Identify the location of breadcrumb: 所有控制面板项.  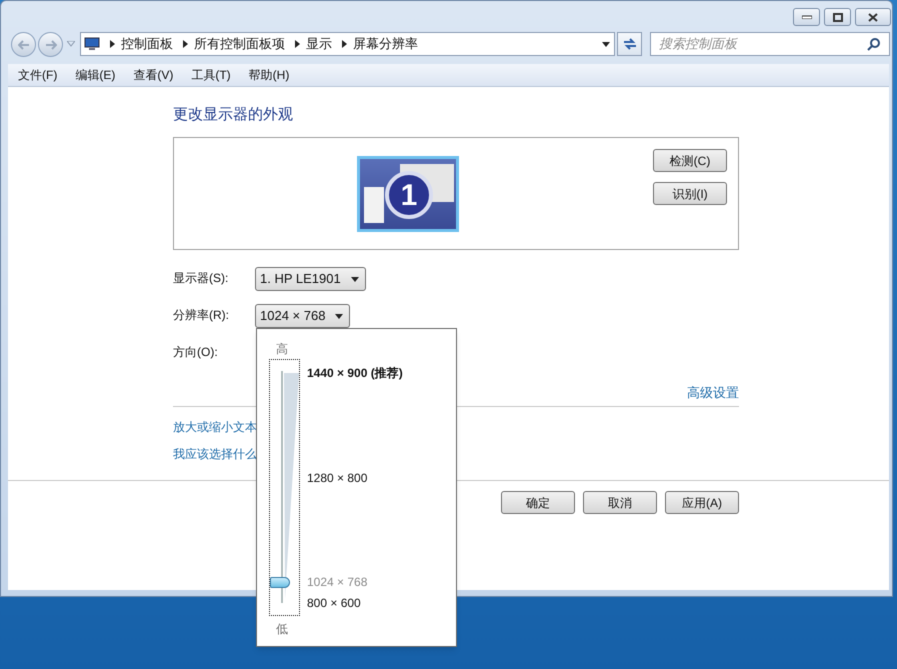
(239, 44).